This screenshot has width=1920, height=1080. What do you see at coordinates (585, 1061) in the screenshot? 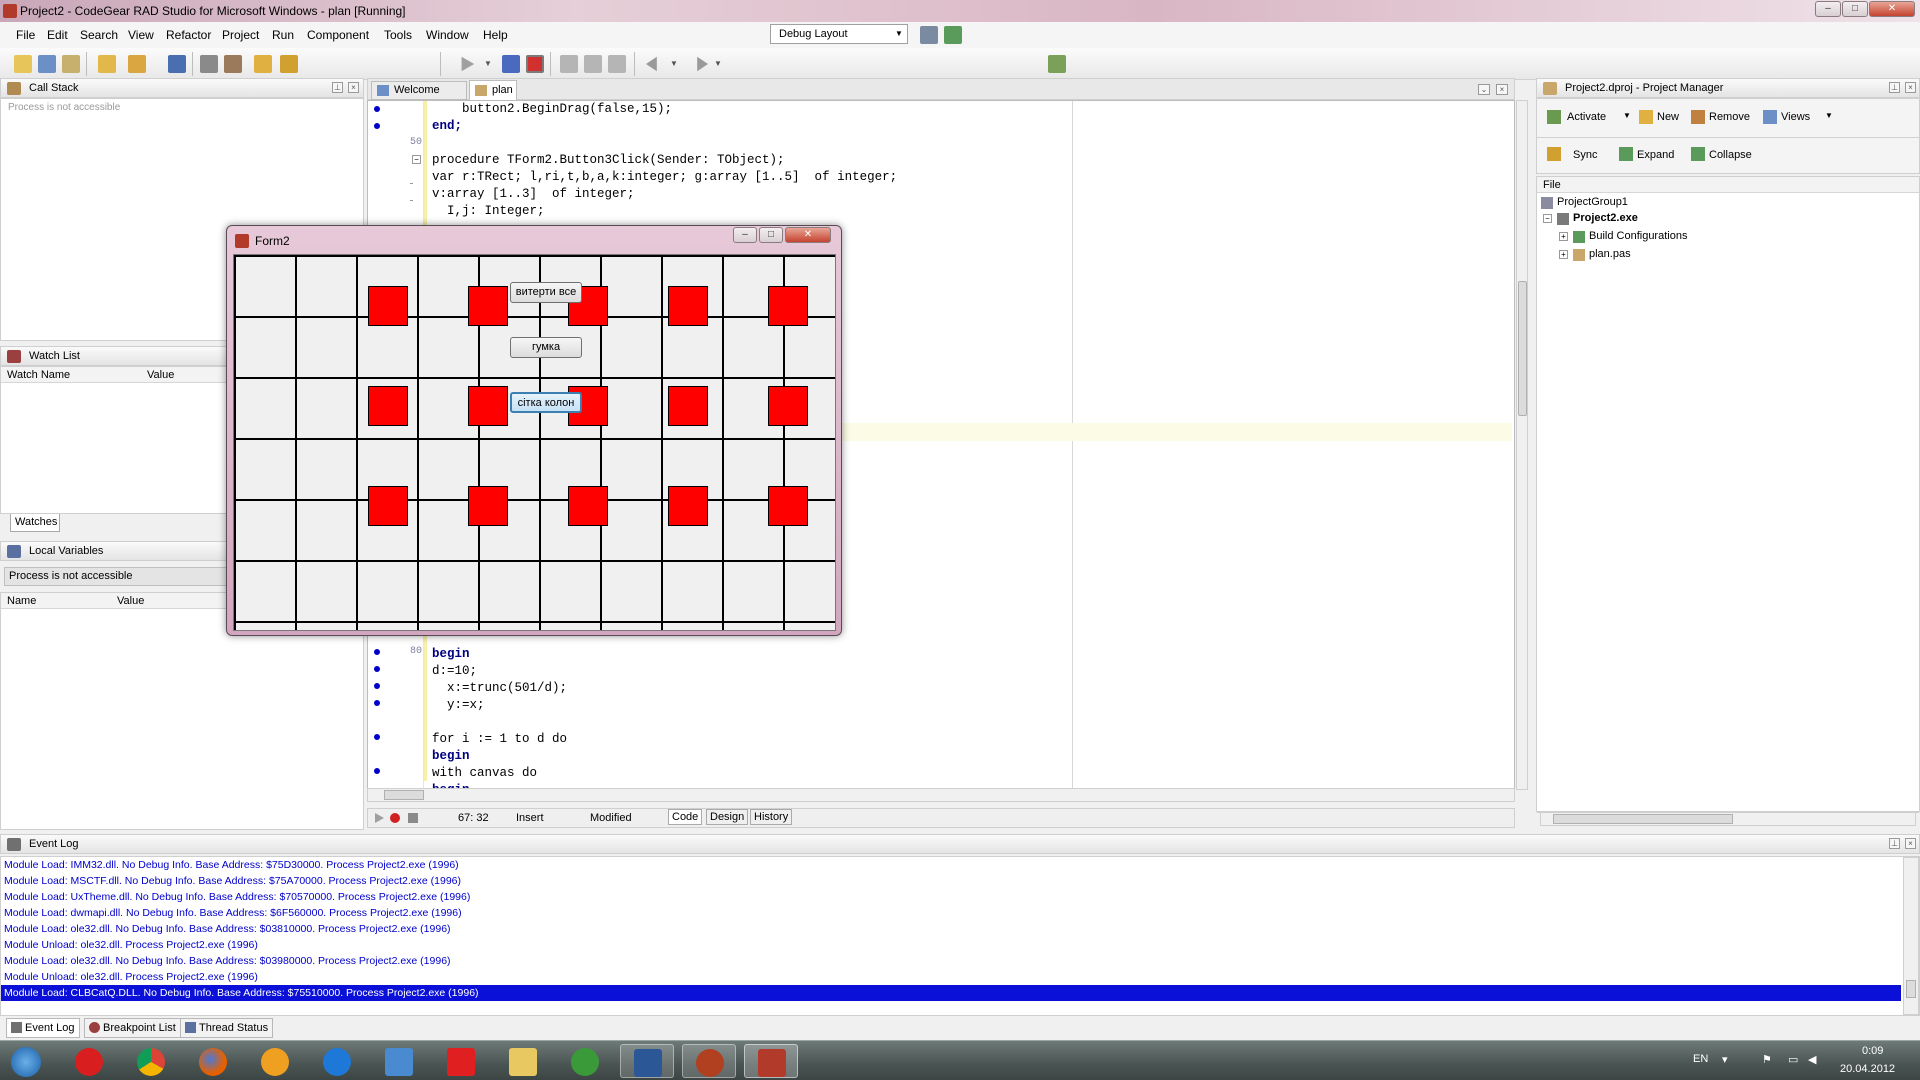
I see `taskbar-utorrent` at bounding box center [585, 1061].